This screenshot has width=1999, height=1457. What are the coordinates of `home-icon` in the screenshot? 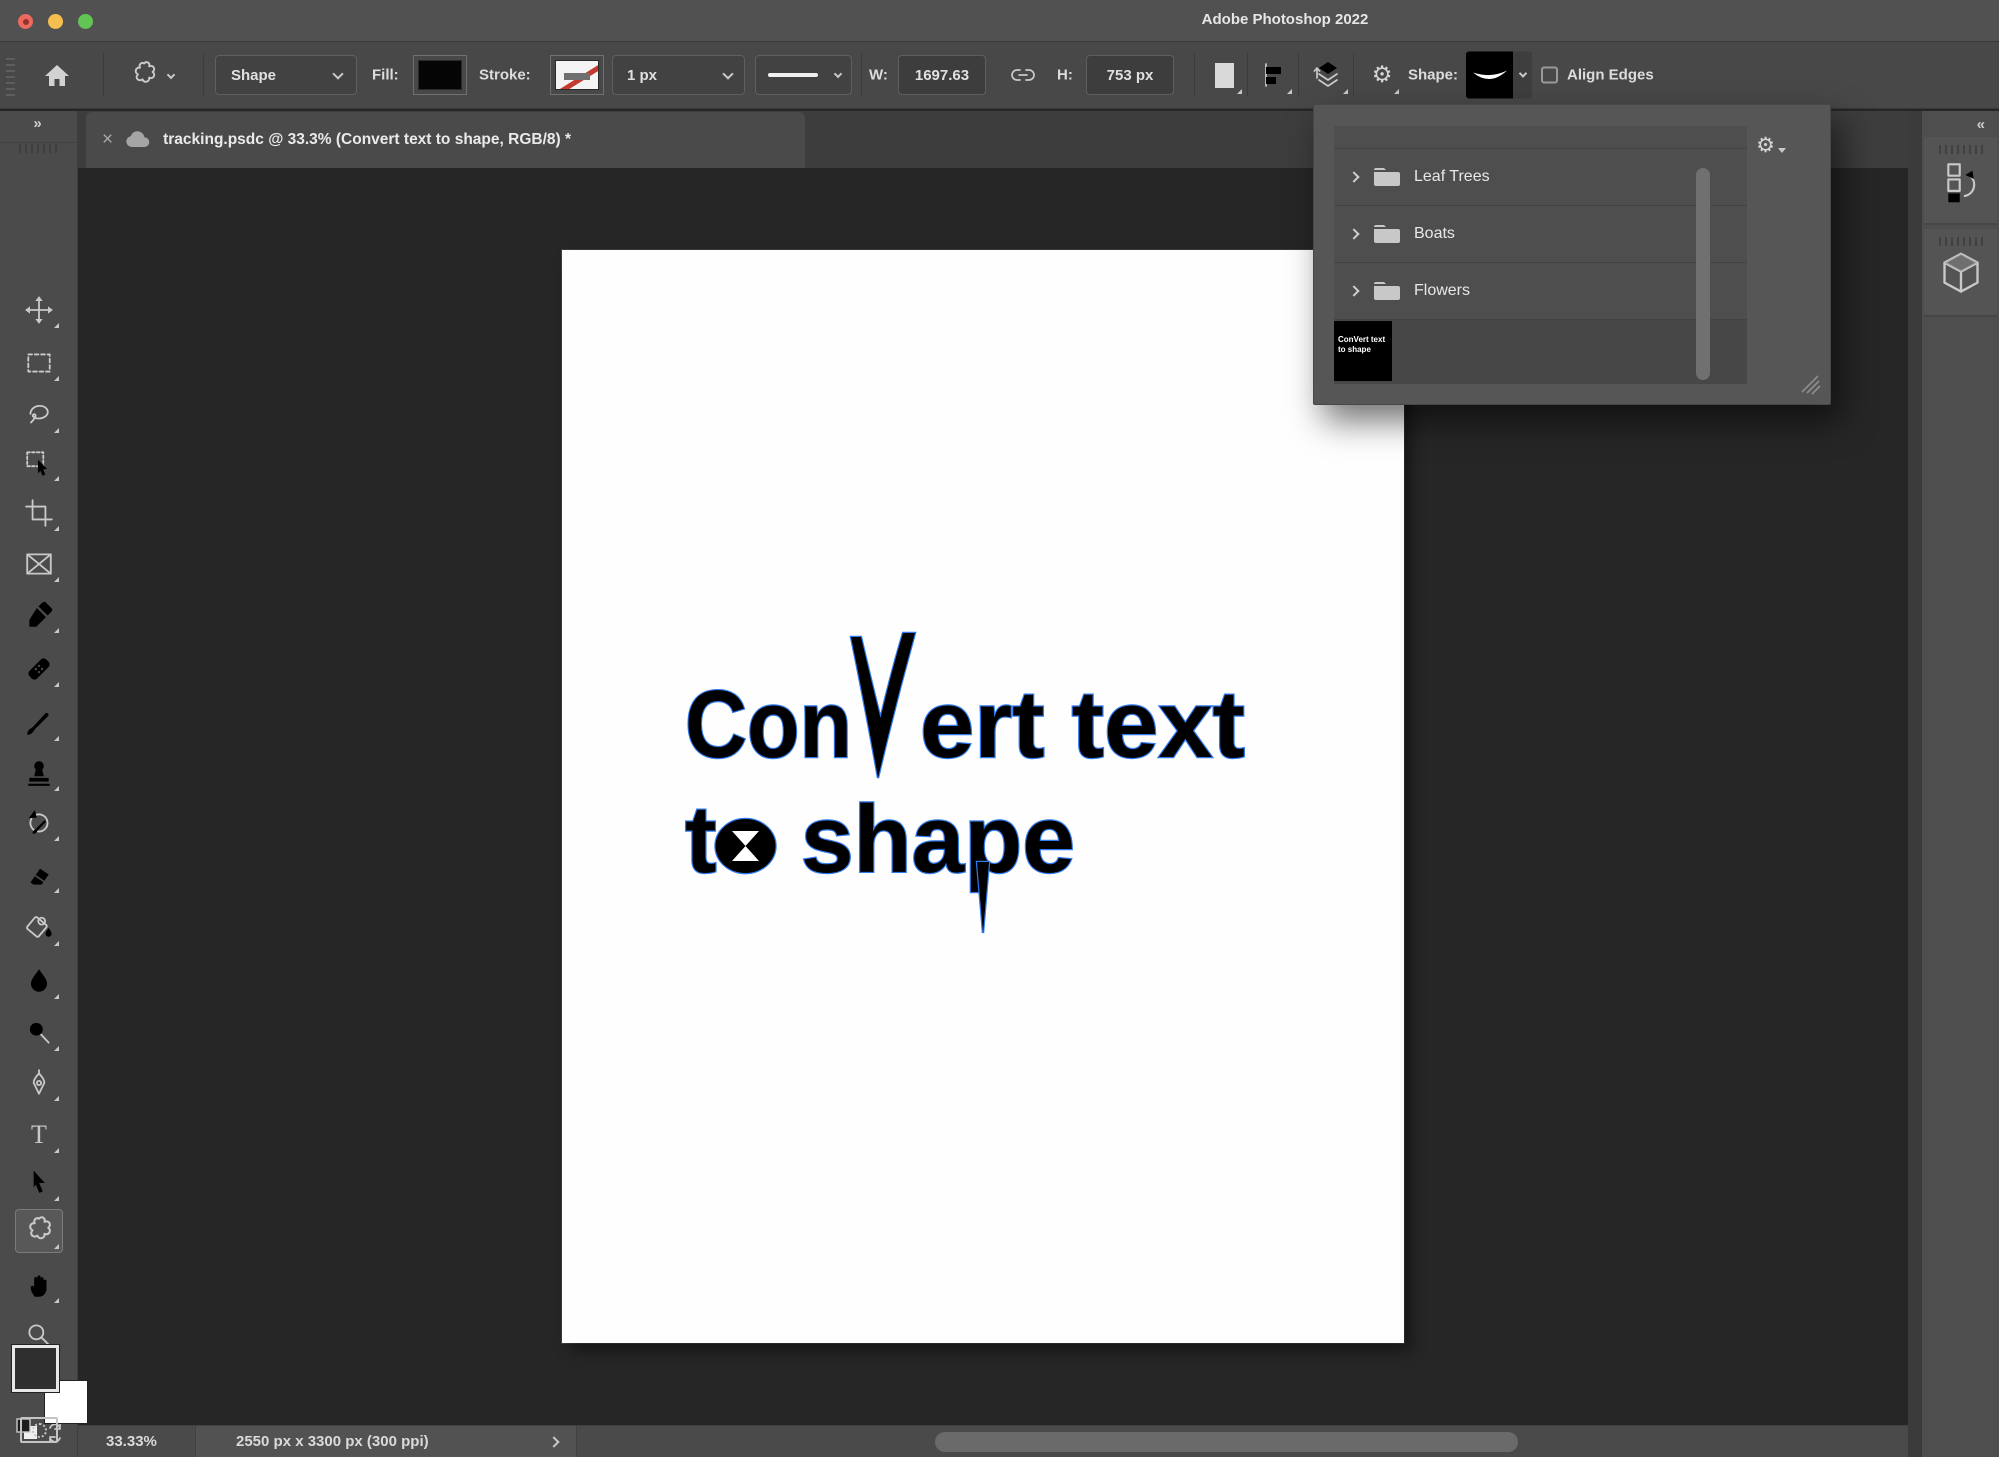 It's located at (57, 75).